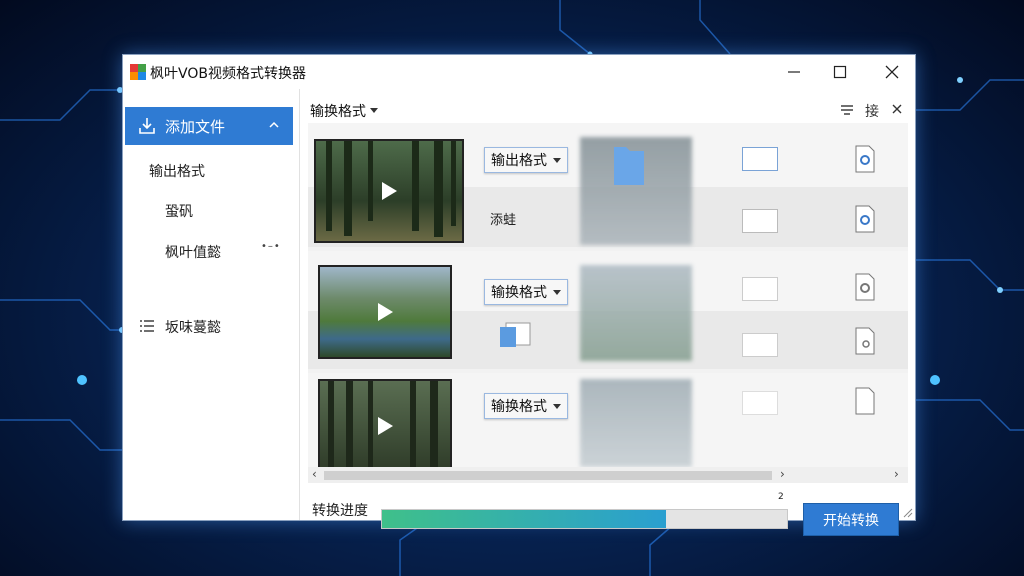 This screenshot has width=1024, height=576. I want to click on minimize-icon, so click(794, 72).